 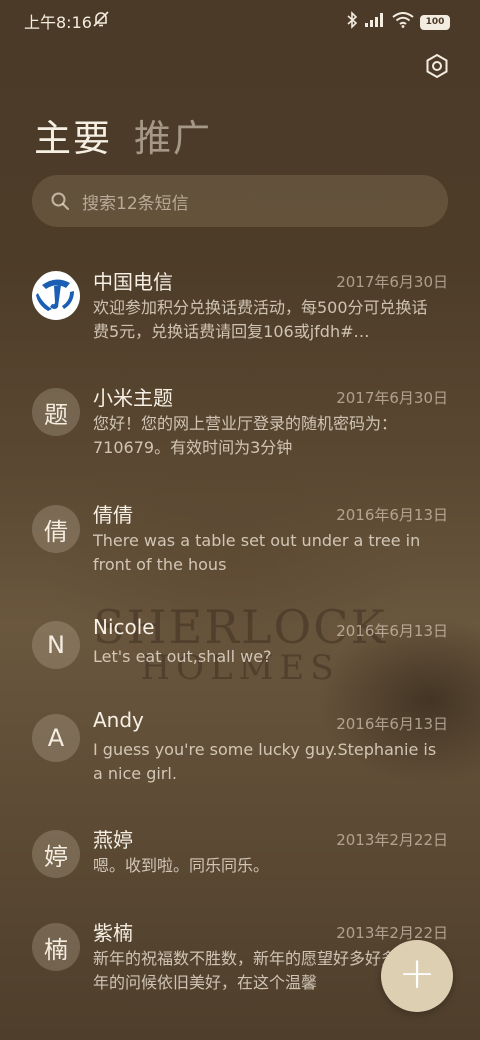 What do you see at coordinates (240, 20) in the screenshot?
I see `status-bar: 上午8:16 100` at bounding box center [240, 20].